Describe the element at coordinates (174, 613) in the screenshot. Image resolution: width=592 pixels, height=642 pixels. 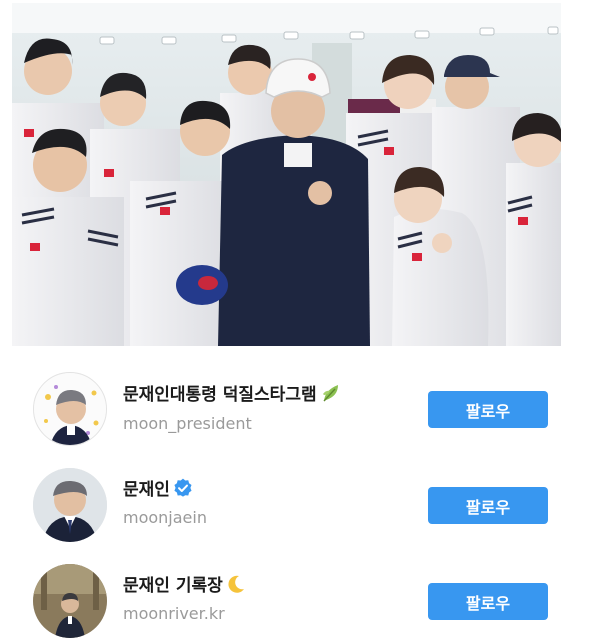
I see `account-handle: moonriver.kr` at that location.